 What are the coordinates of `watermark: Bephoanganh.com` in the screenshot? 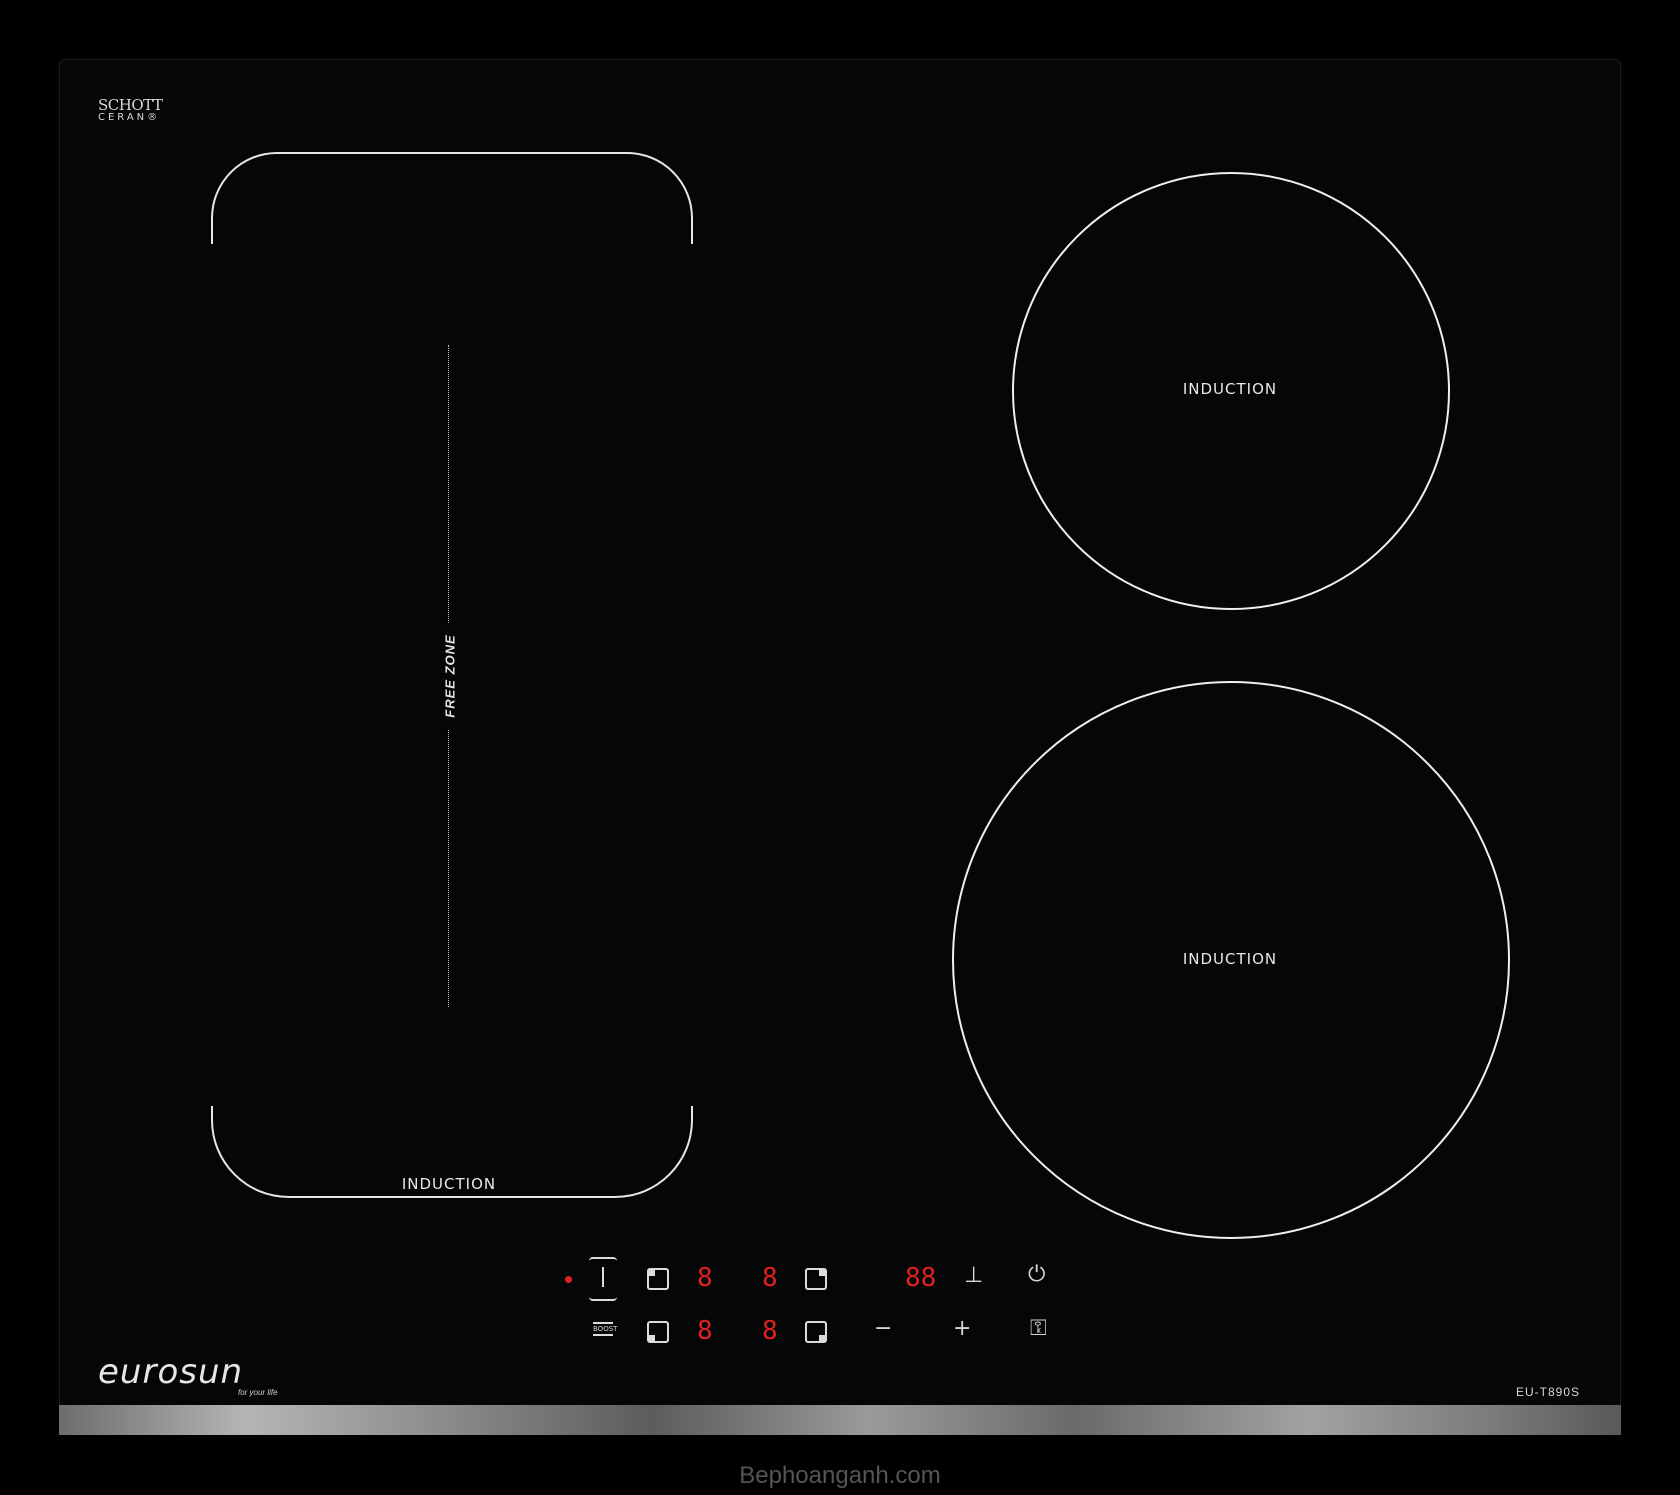 It's located at (840, 1475).